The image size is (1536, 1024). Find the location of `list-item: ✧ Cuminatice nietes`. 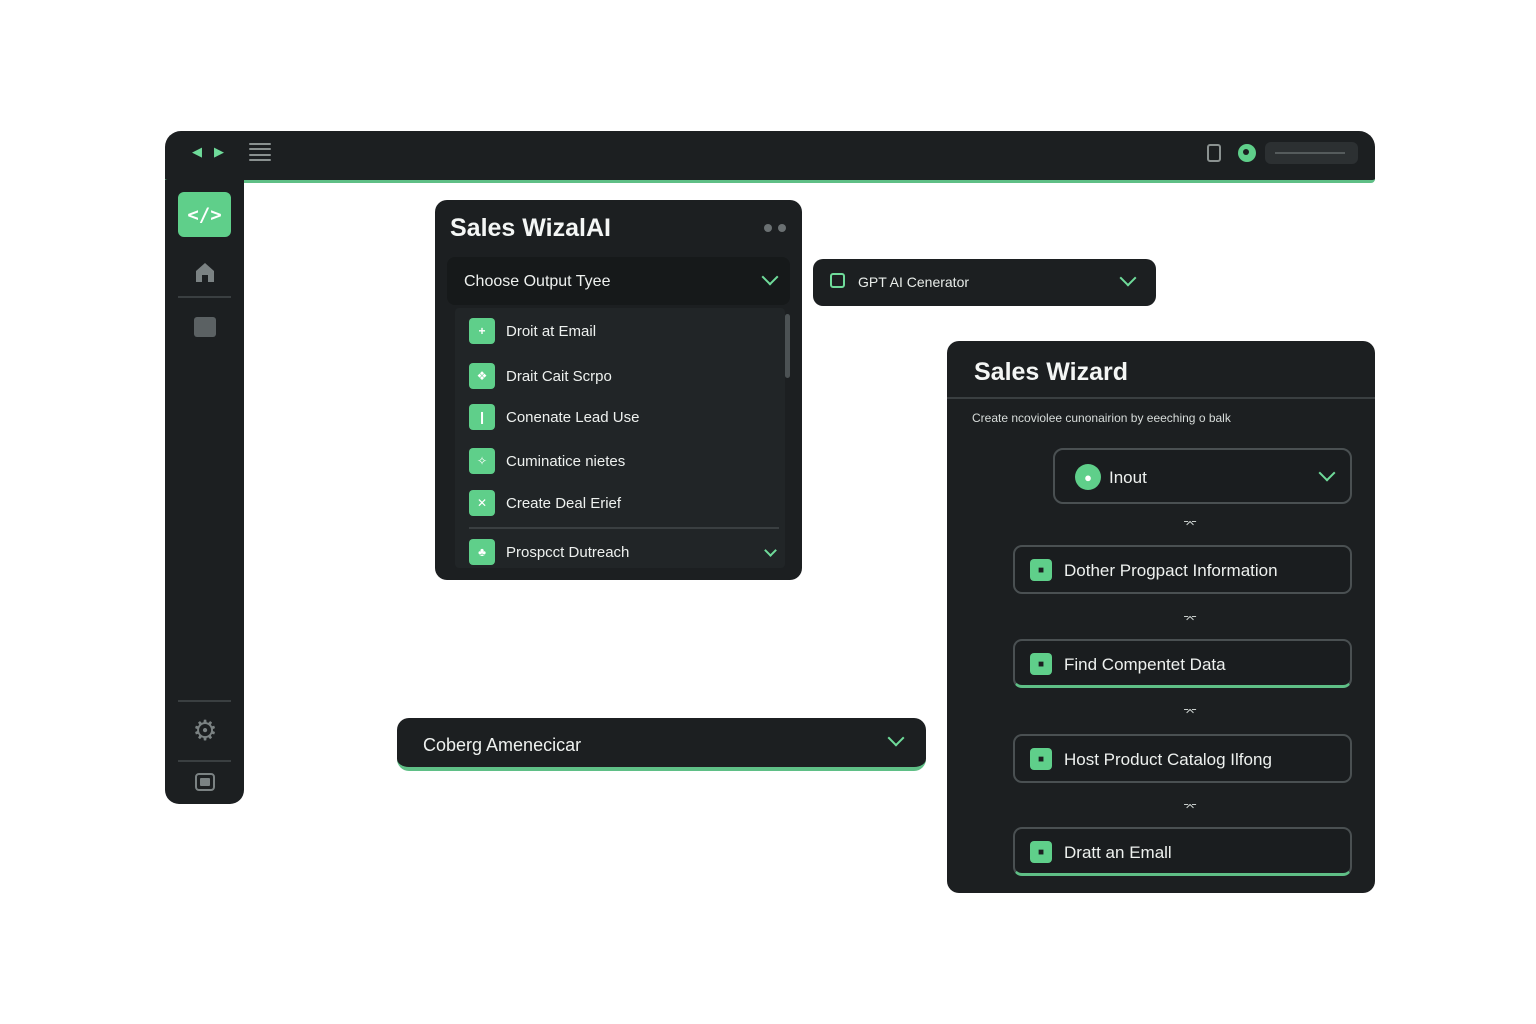

list-item: ✧ Cuminatice nietes is located at coordinates (547, 461).